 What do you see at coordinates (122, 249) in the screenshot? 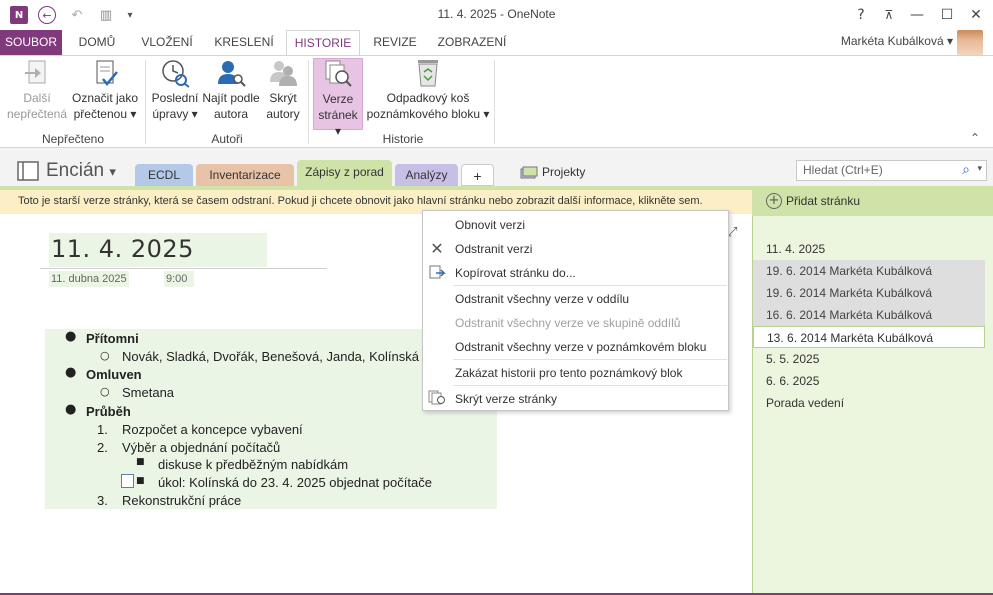
I see `page-title: 11. 4. 2025` at bounding box center [122, 249].